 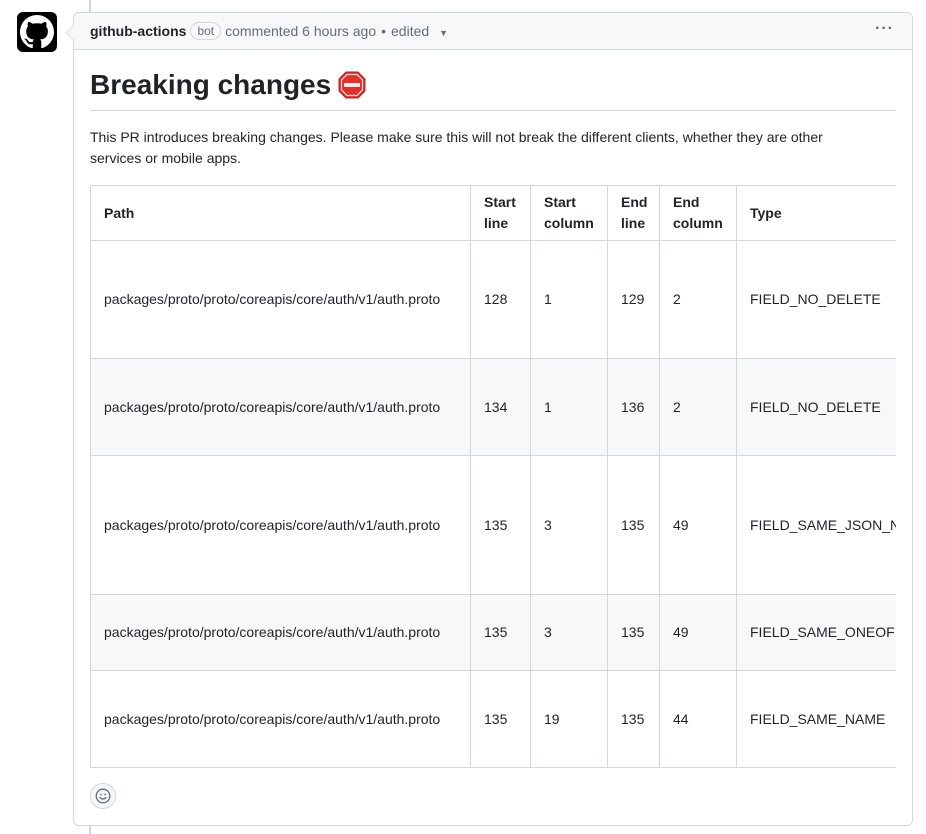 What do you see at coordinates (443, 33) in the screenshot?
I see `chevron-down-icon: ▼` at bounding box center [443, 33].